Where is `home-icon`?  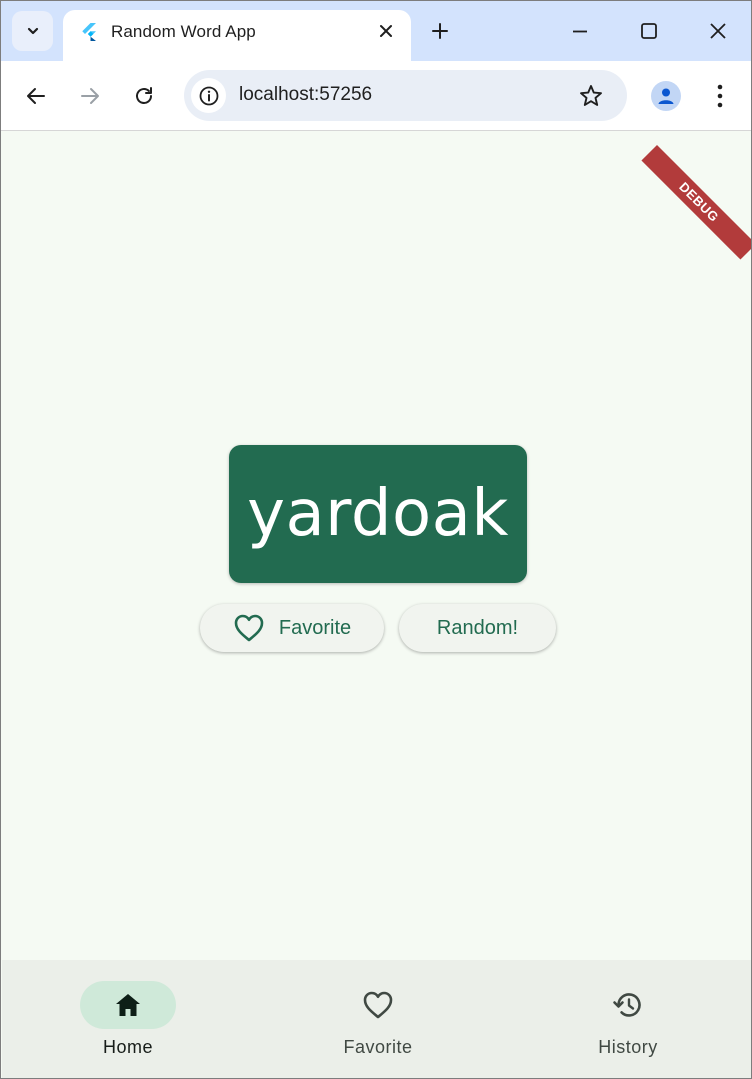
home-icon is located at coordinates (128, 1005).